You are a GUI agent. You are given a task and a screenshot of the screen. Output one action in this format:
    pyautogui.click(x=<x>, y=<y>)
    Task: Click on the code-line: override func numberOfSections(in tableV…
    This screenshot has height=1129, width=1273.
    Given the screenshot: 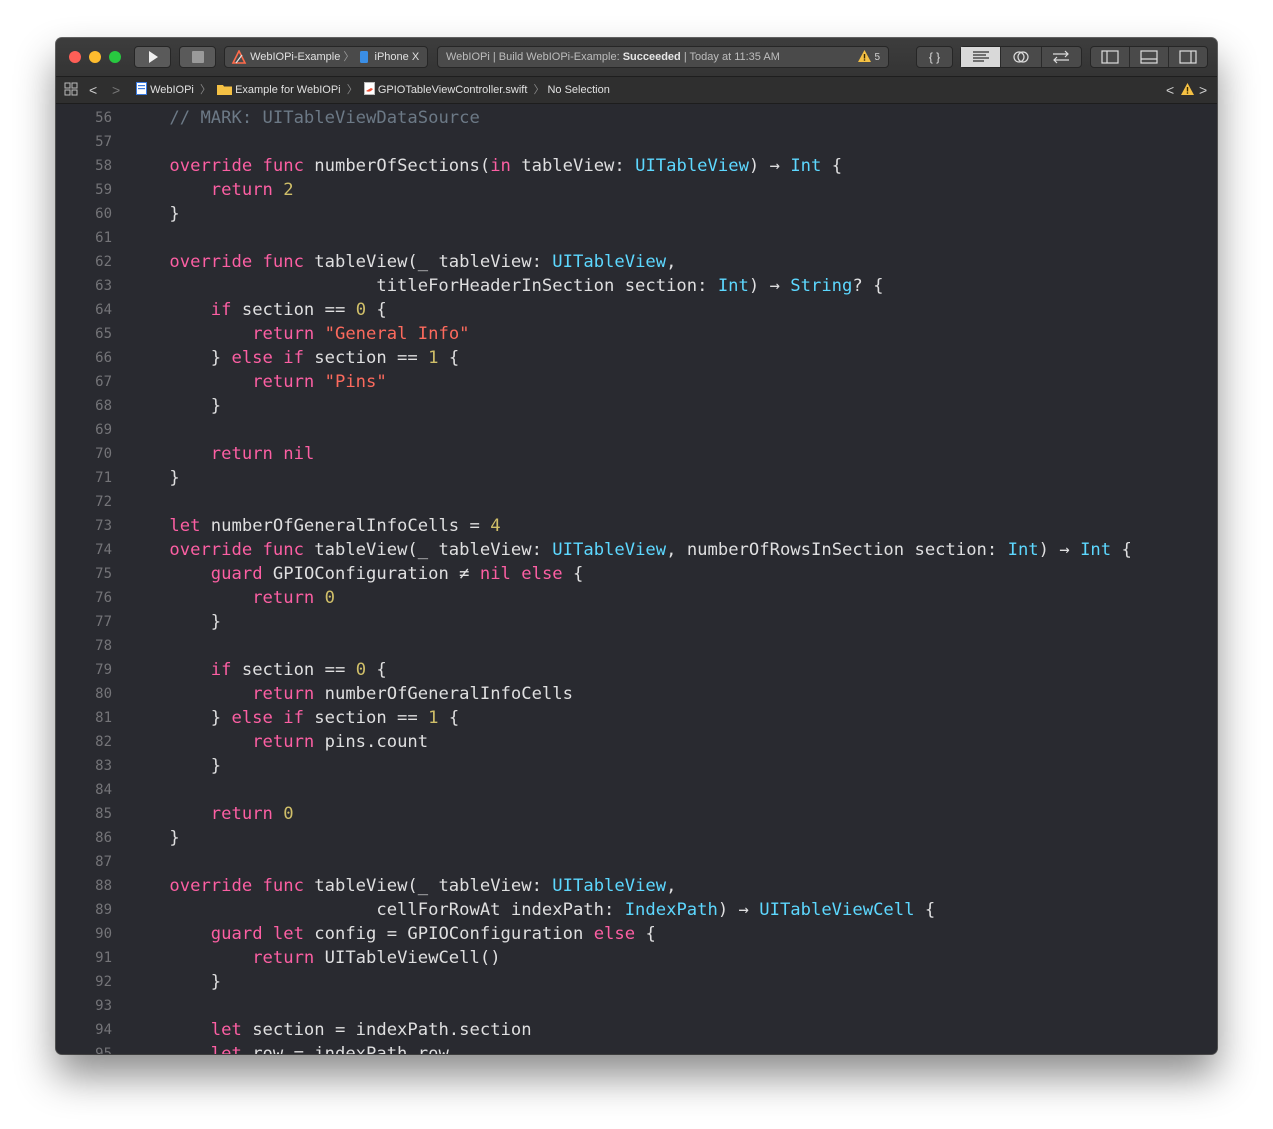 What is the action you would take?
    pyautogui.click(x=485, y=166)
    